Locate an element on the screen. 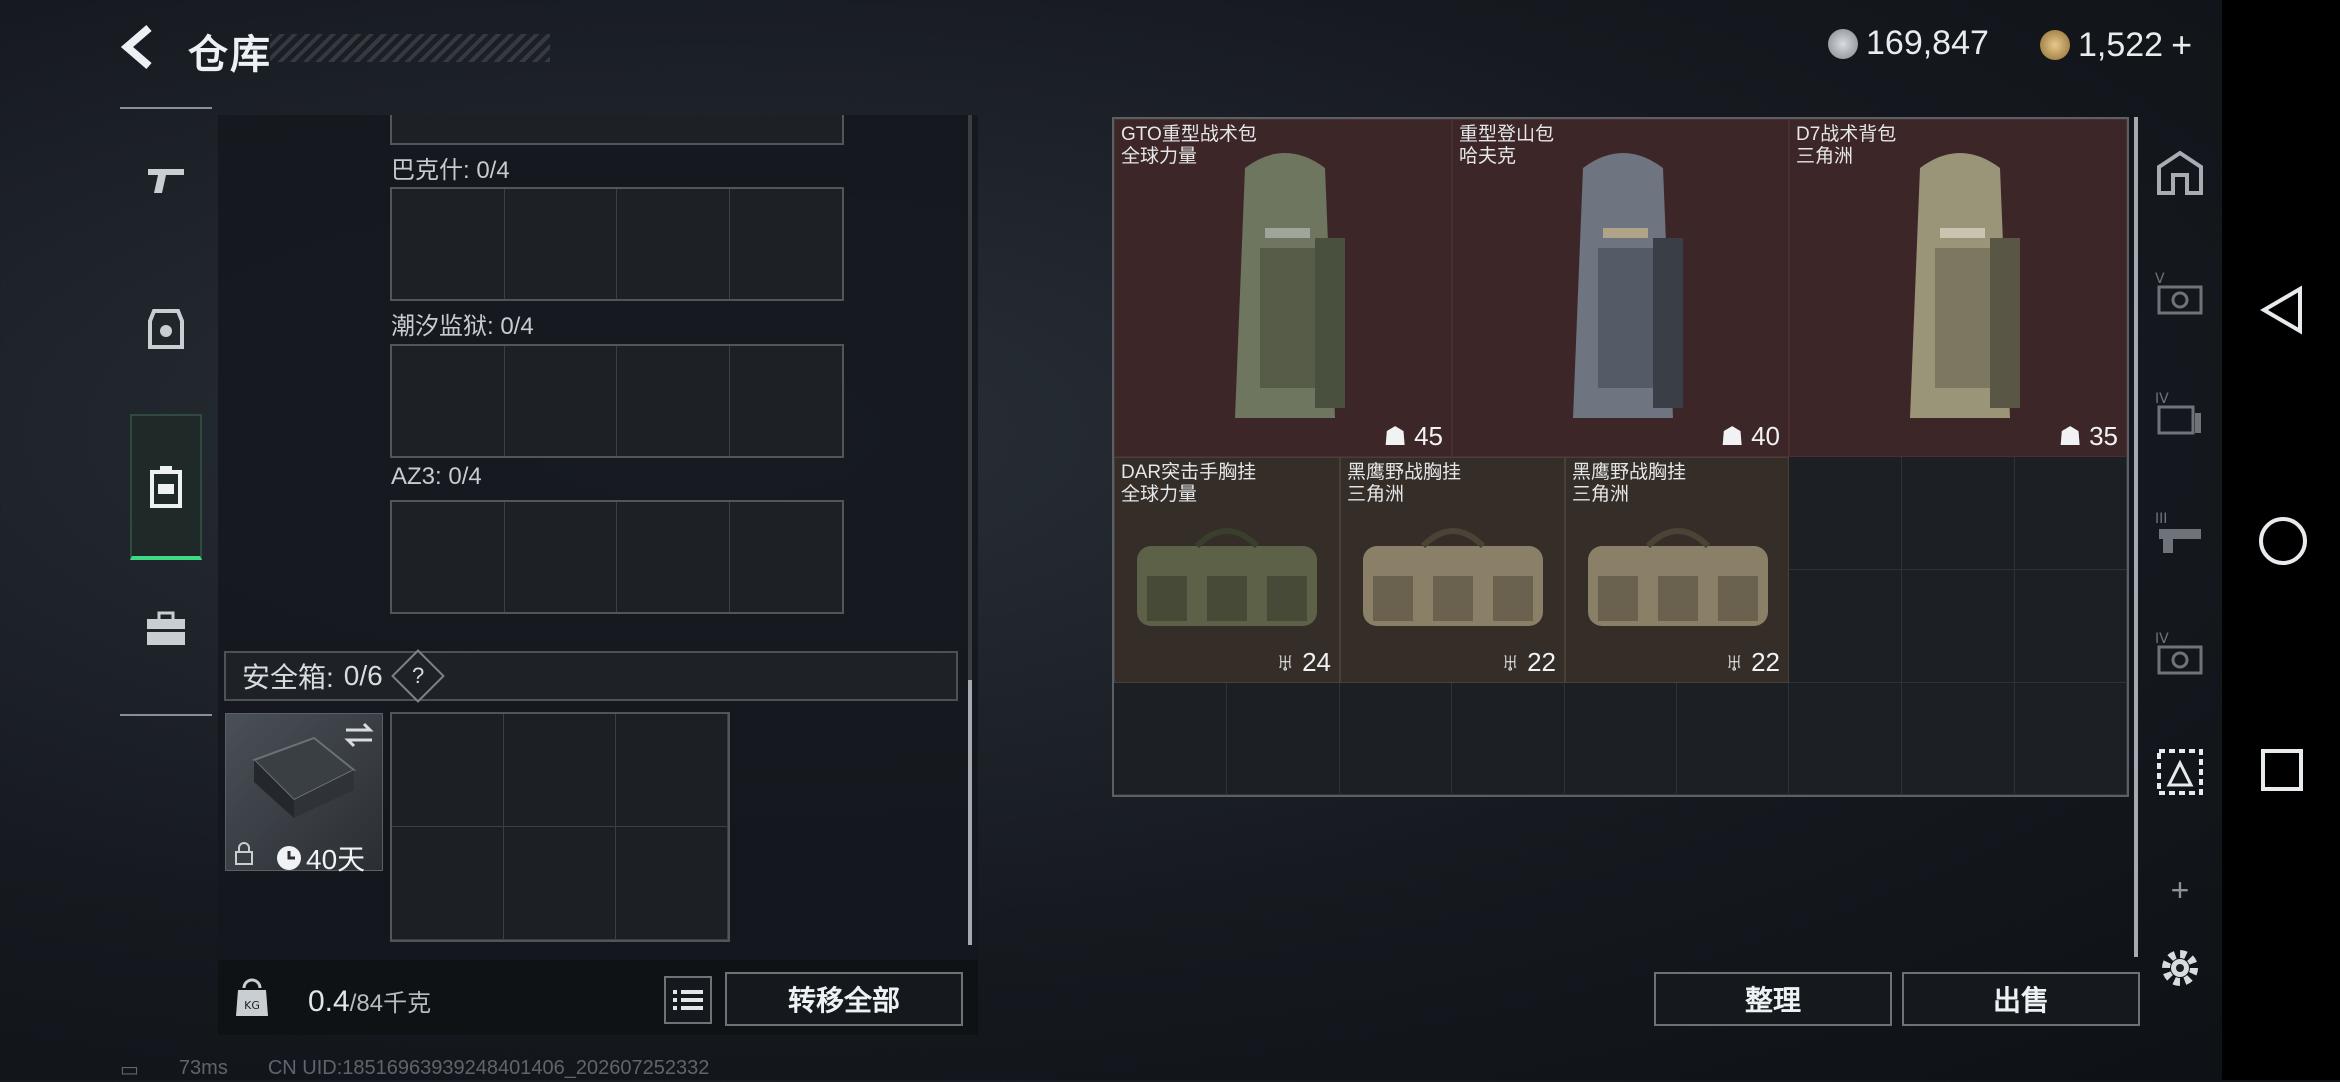 This screenshot has width=2340, height=1082. stash-page-active is located at coordinates (2180, 772).